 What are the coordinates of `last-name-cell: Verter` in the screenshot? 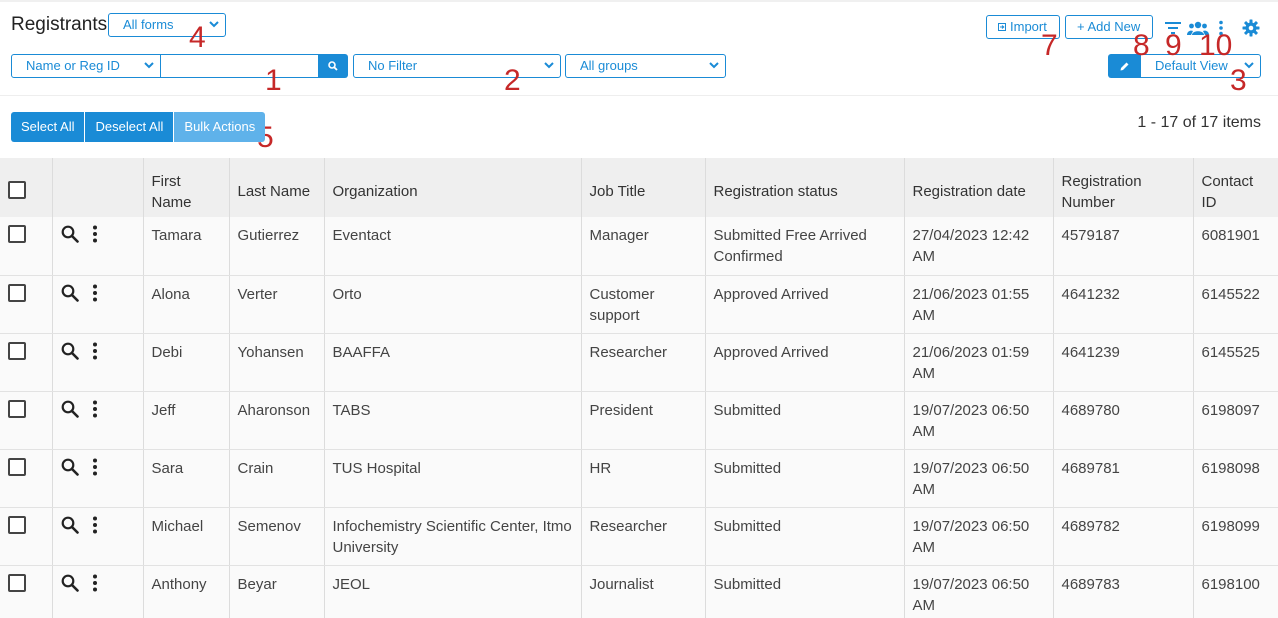 It's located at (277, 304).